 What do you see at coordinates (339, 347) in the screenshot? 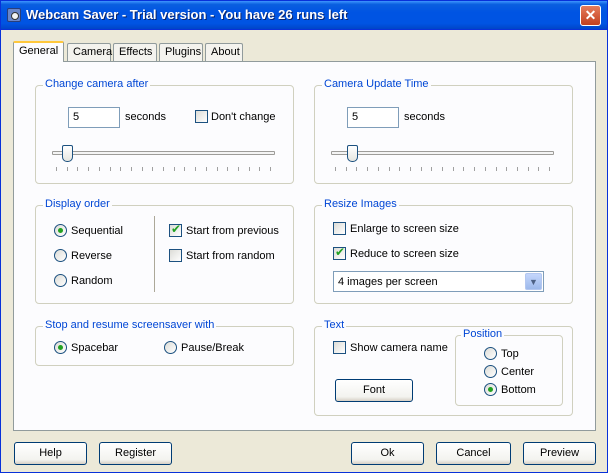
I see `show-camera-name-checkbox` at bounding box center [339, 347].